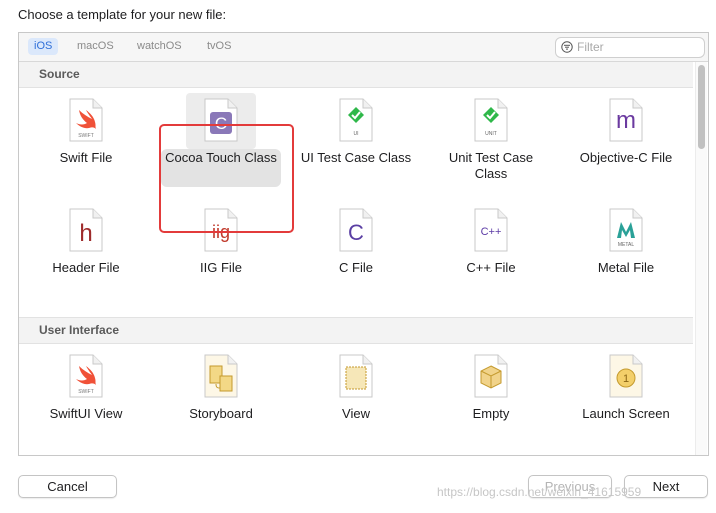  I want to click on storyboard-icon, so click(221, 376).